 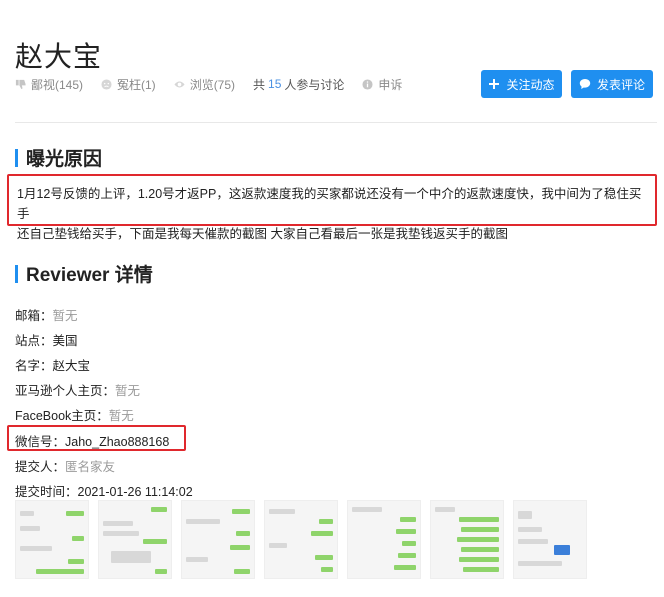 I want to click on chat-bubble-icon, so click(x=585, y=84).